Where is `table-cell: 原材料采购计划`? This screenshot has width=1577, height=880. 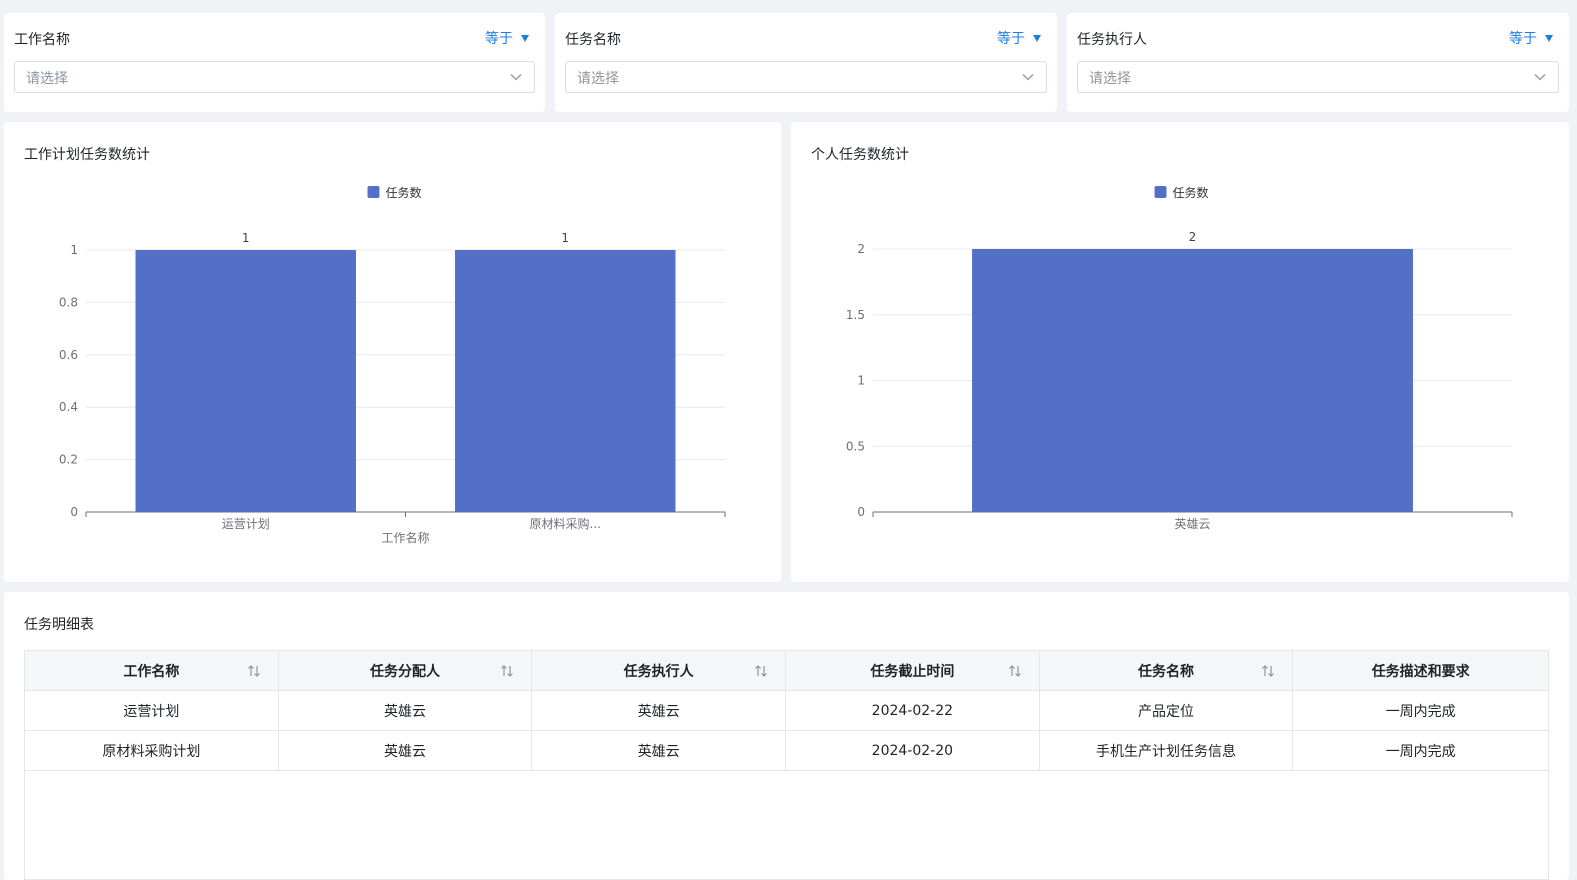 table-cell: 原材料采购计划 is located at coordinates (152, 750).